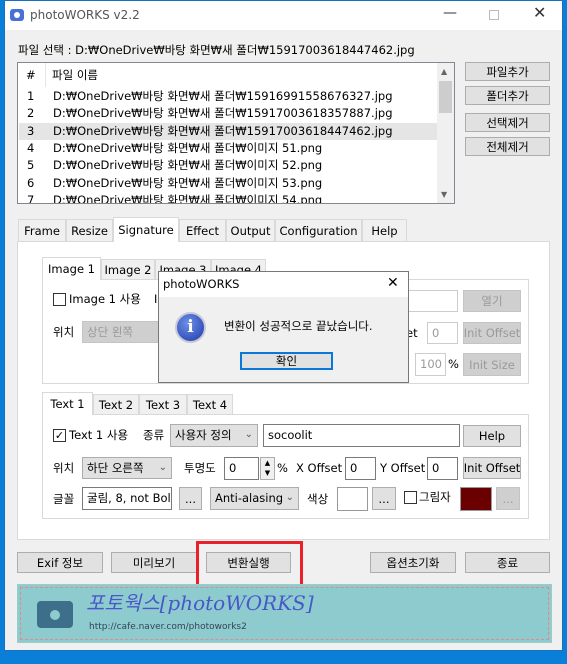 The width and height of the screenshot is (567, 664). Describe the element at coordinates (298, 326) in the screenshot. I see `dialog-message: 변환이 성공적으로 끝났습니다.` at that location.